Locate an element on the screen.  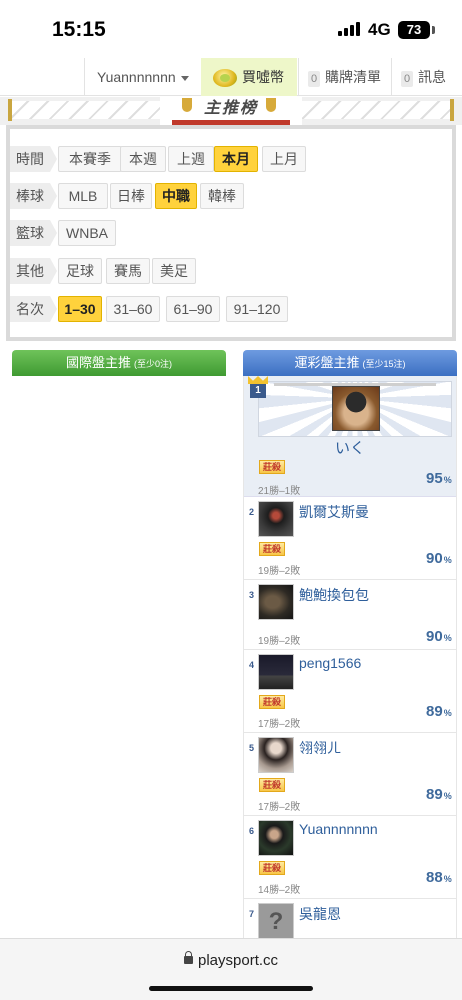
browser-url-bar: playsport.cc is located at coordinates (231, 969).